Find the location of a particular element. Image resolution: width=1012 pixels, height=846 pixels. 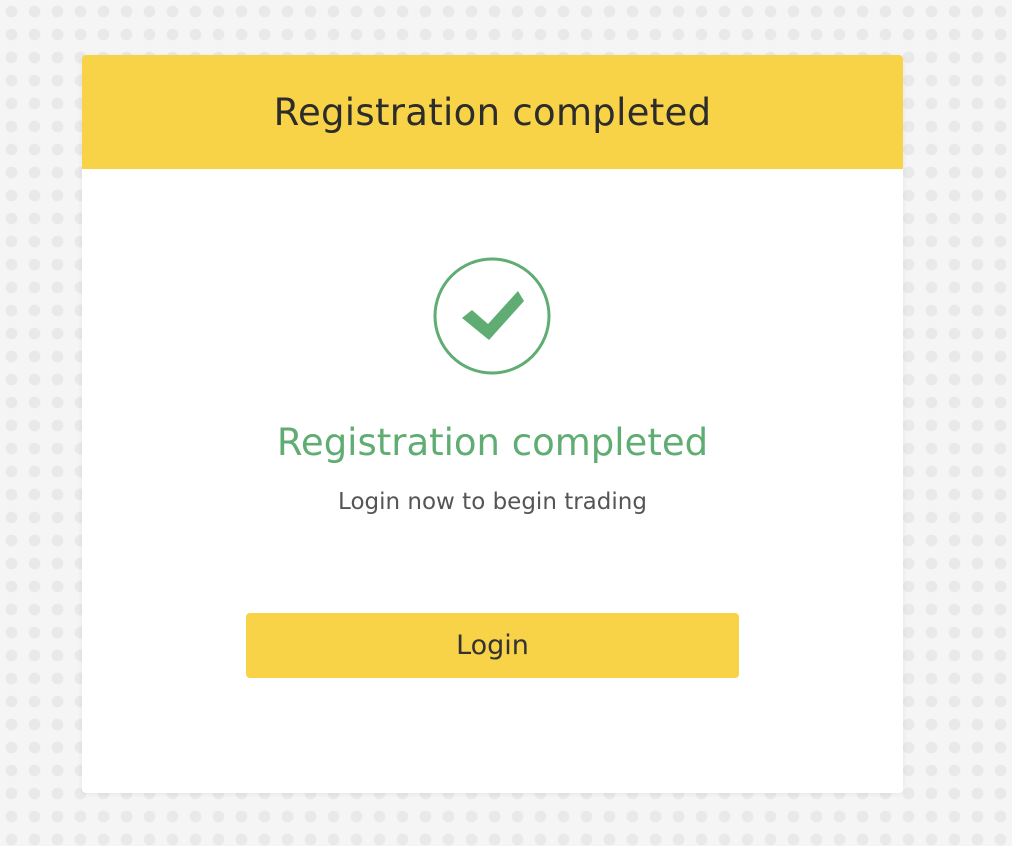

card-title: Registration completed is located at coordinates (492, 112).